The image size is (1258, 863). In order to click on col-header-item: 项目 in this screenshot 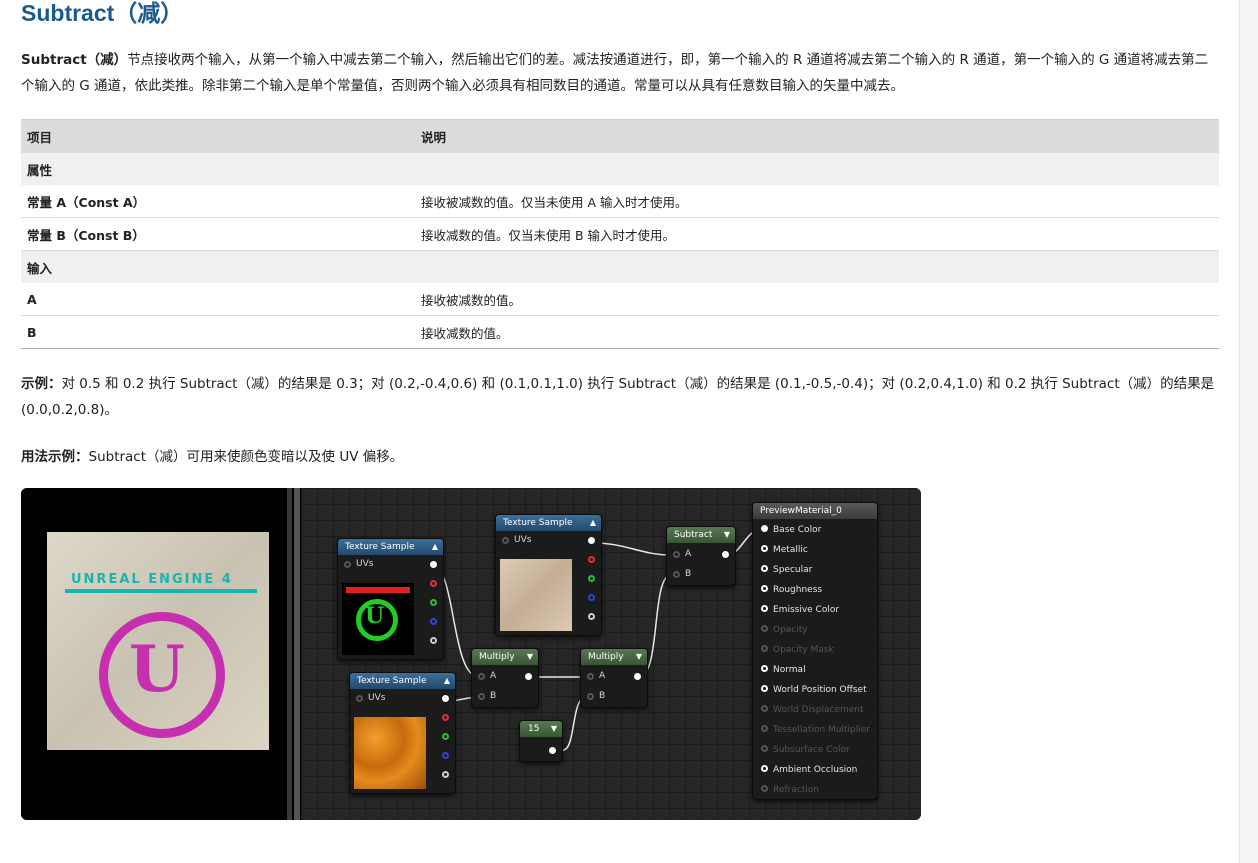, I will do `click(218, 136)`.